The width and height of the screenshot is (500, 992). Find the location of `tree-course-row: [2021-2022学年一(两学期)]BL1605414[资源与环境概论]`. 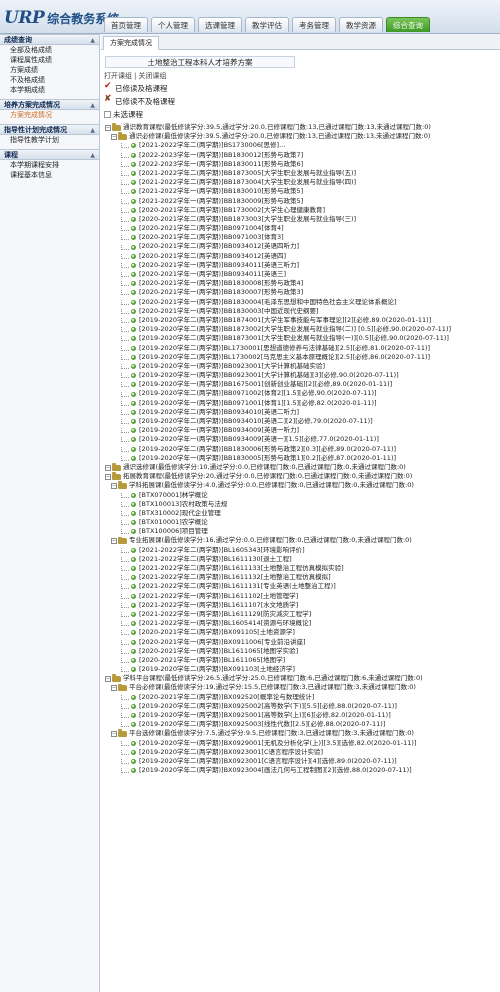

tree-course-row: [2021-2022学年一(两学期)]BL1605414[资源与环境概论] is located at coordinates (300, 623).